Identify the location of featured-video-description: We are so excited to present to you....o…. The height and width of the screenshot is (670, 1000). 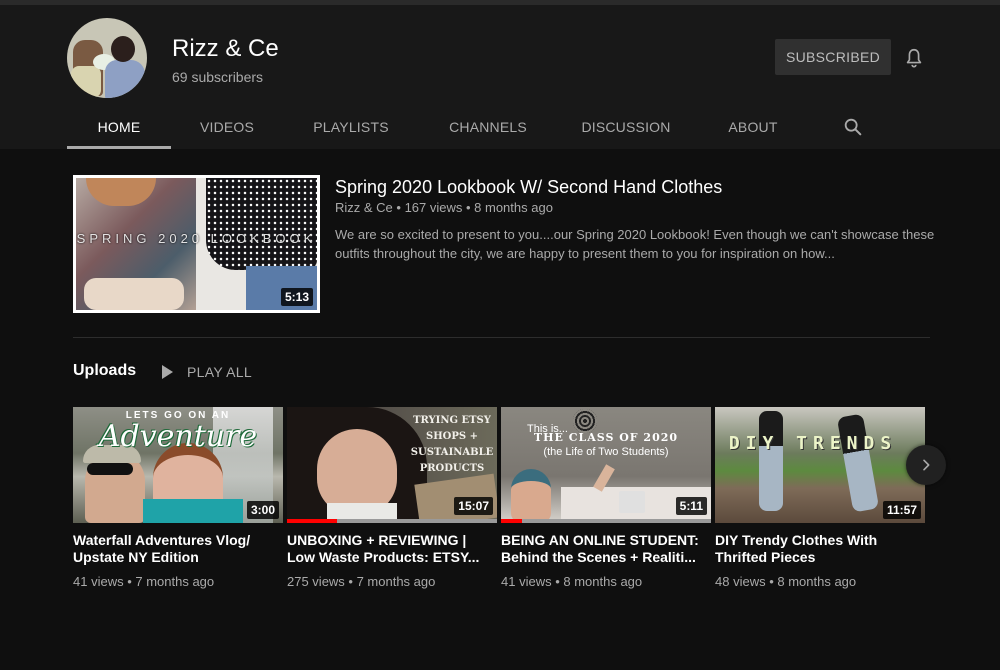
(635, 244).